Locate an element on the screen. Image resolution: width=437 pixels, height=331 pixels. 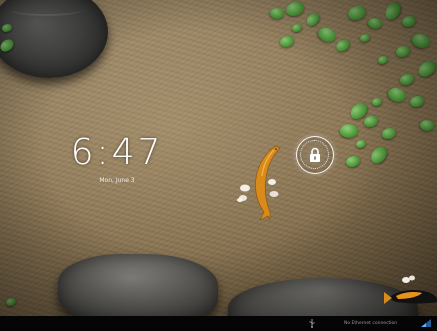
lock-icon is located at coordinates (315, 154).